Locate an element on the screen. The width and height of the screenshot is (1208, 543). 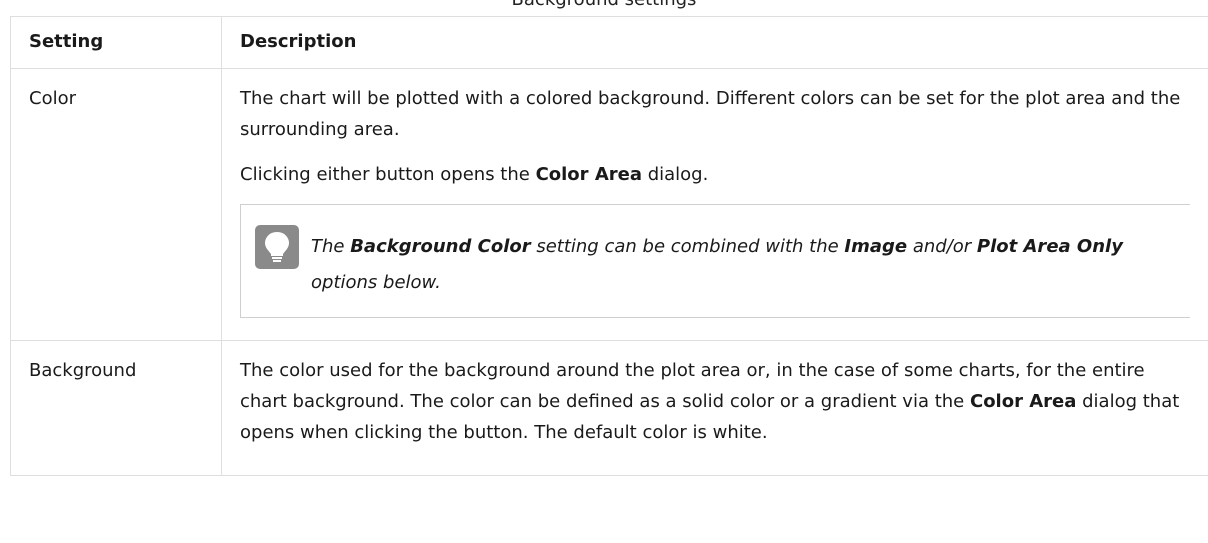
table-header-row: Setting Description is located at coordinates (609, 42).